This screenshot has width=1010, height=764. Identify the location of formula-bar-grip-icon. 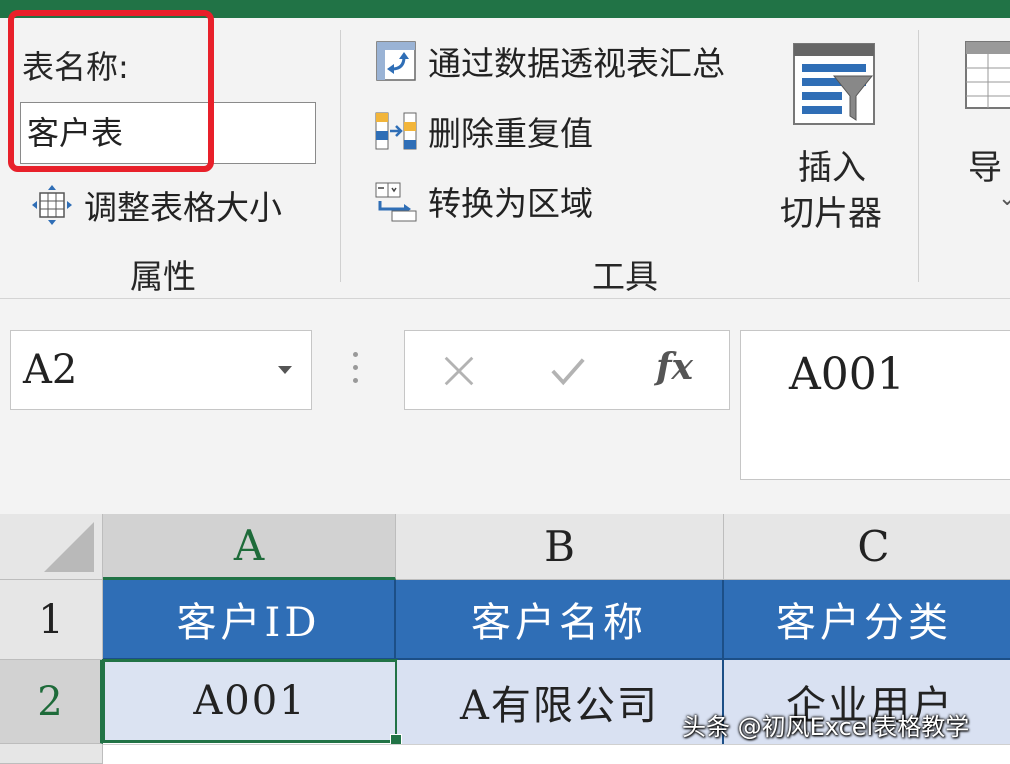
(356, 370).